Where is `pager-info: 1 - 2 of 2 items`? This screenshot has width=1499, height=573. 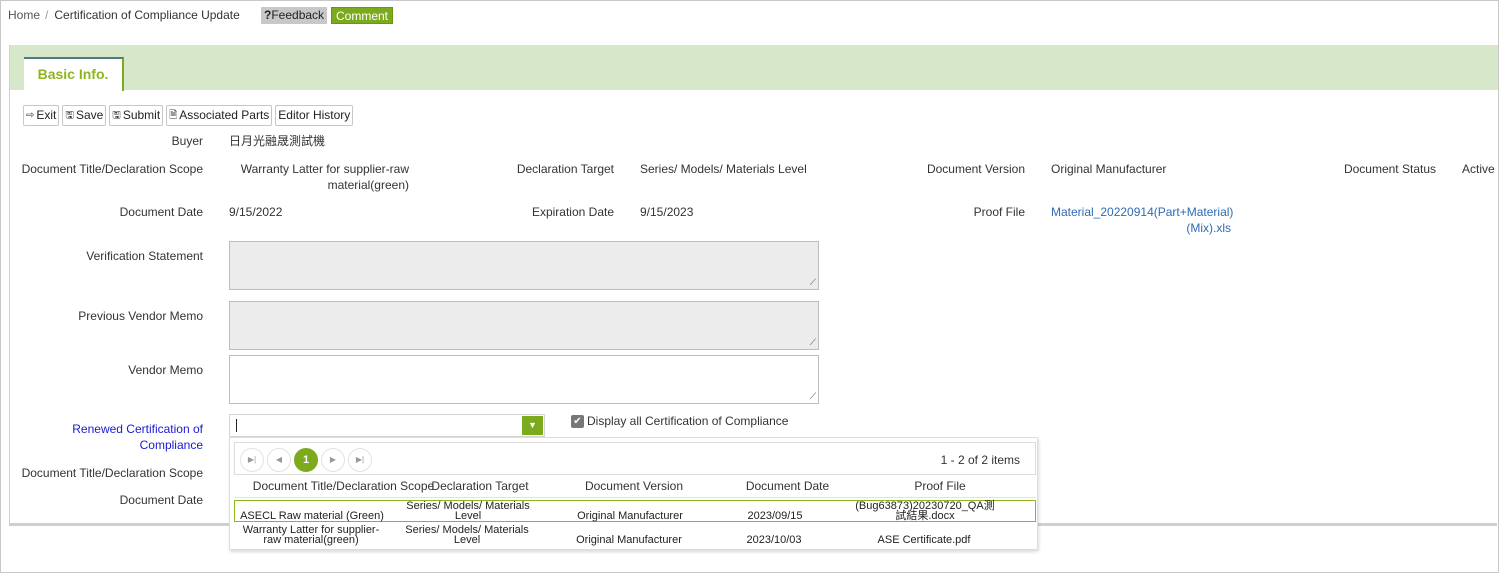
pager-info: 1 - 2 of 2 items is located at coordinates (980, 460).